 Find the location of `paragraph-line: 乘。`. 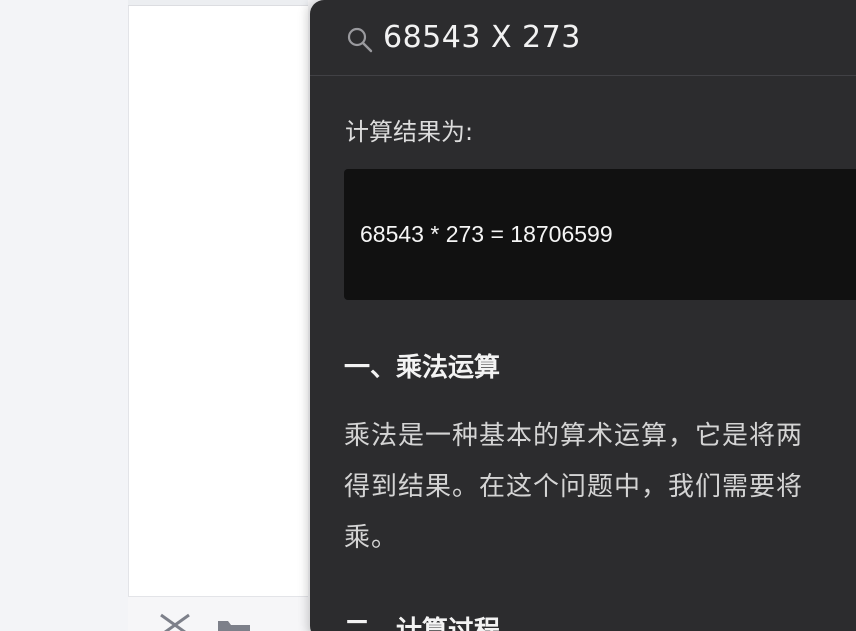

paragraph-line: 乘。 is located at coordinates (371, 538).